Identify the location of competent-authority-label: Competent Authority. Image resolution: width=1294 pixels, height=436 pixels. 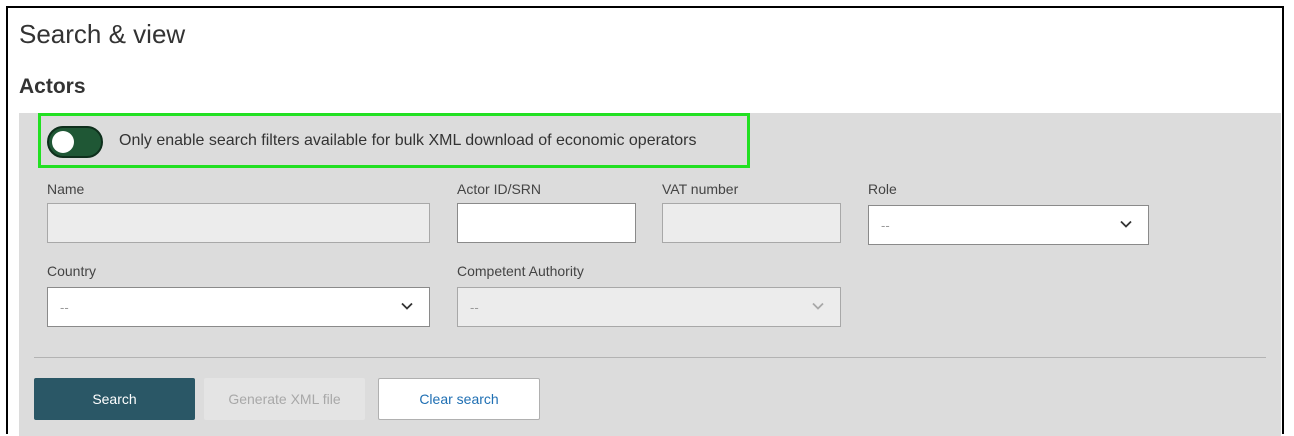
(520, 271).